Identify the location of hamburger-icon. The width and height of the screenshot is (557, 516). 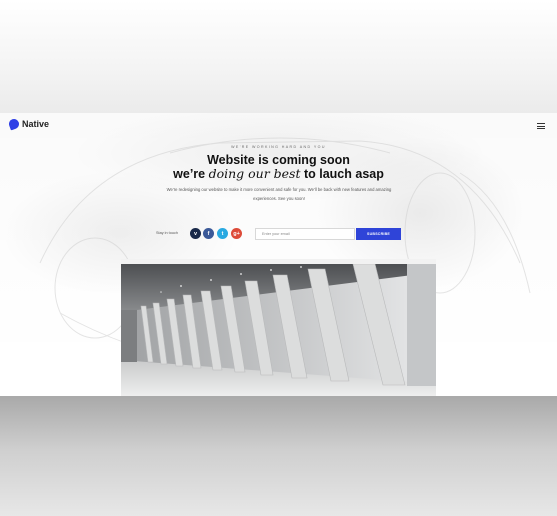
(541, 127).